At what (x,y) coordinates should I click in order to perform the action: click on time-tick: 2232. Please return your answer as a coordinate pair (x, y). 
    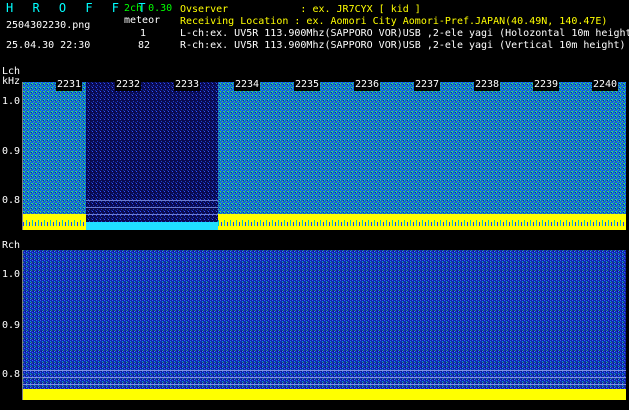
    Looking at the image, I should click on (128, 85).